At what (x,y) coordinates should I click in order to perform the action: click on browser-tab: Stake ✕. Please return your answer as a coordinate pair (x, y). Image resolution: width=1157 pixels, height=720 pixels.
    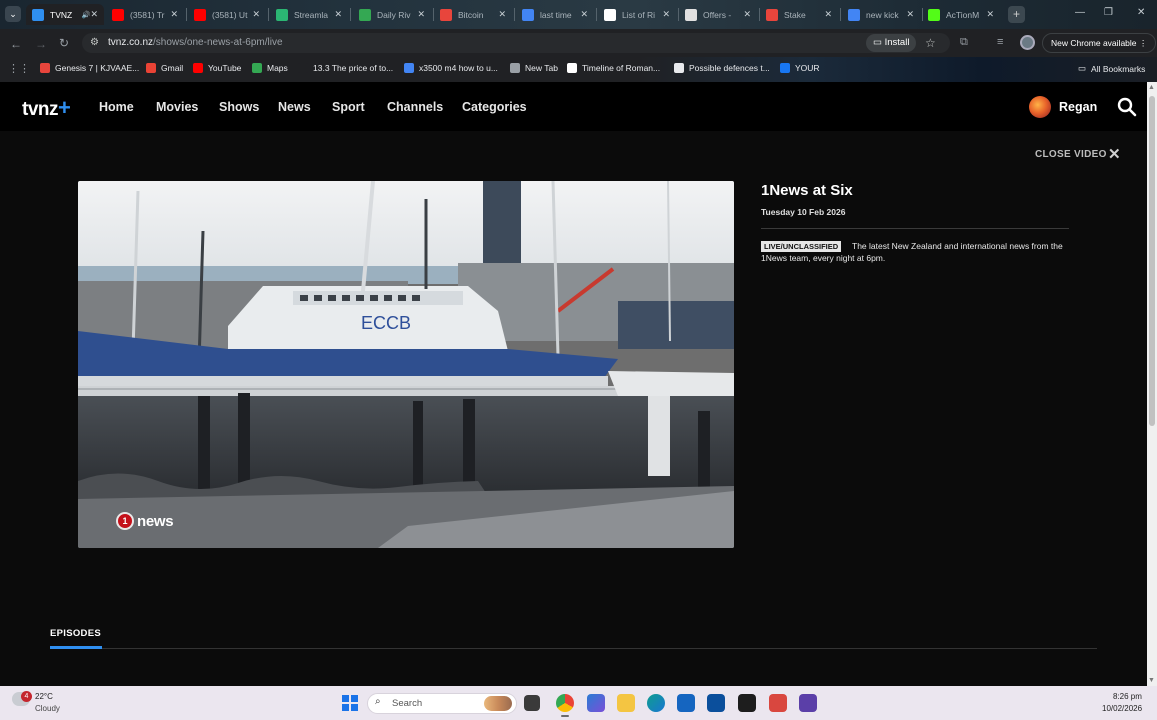
    Looking at the image, I should click on (799, 14).